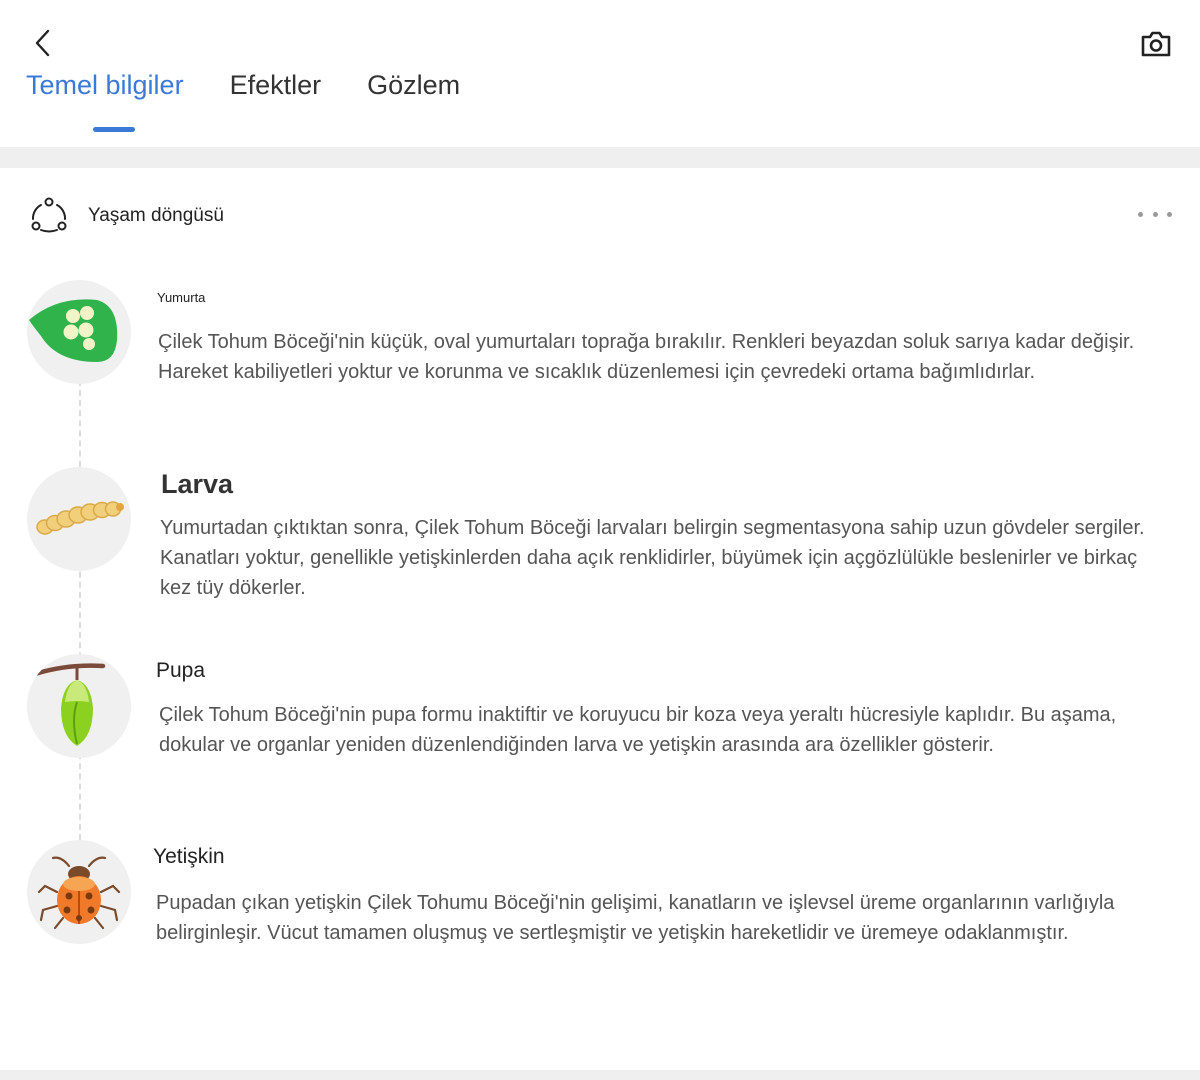 Image resolution: width=1200 pixels, height=1080 pixels. Describe the element at coordinates (275, 85) in the screenshot. I see `tab-label: Efektler` at that location.